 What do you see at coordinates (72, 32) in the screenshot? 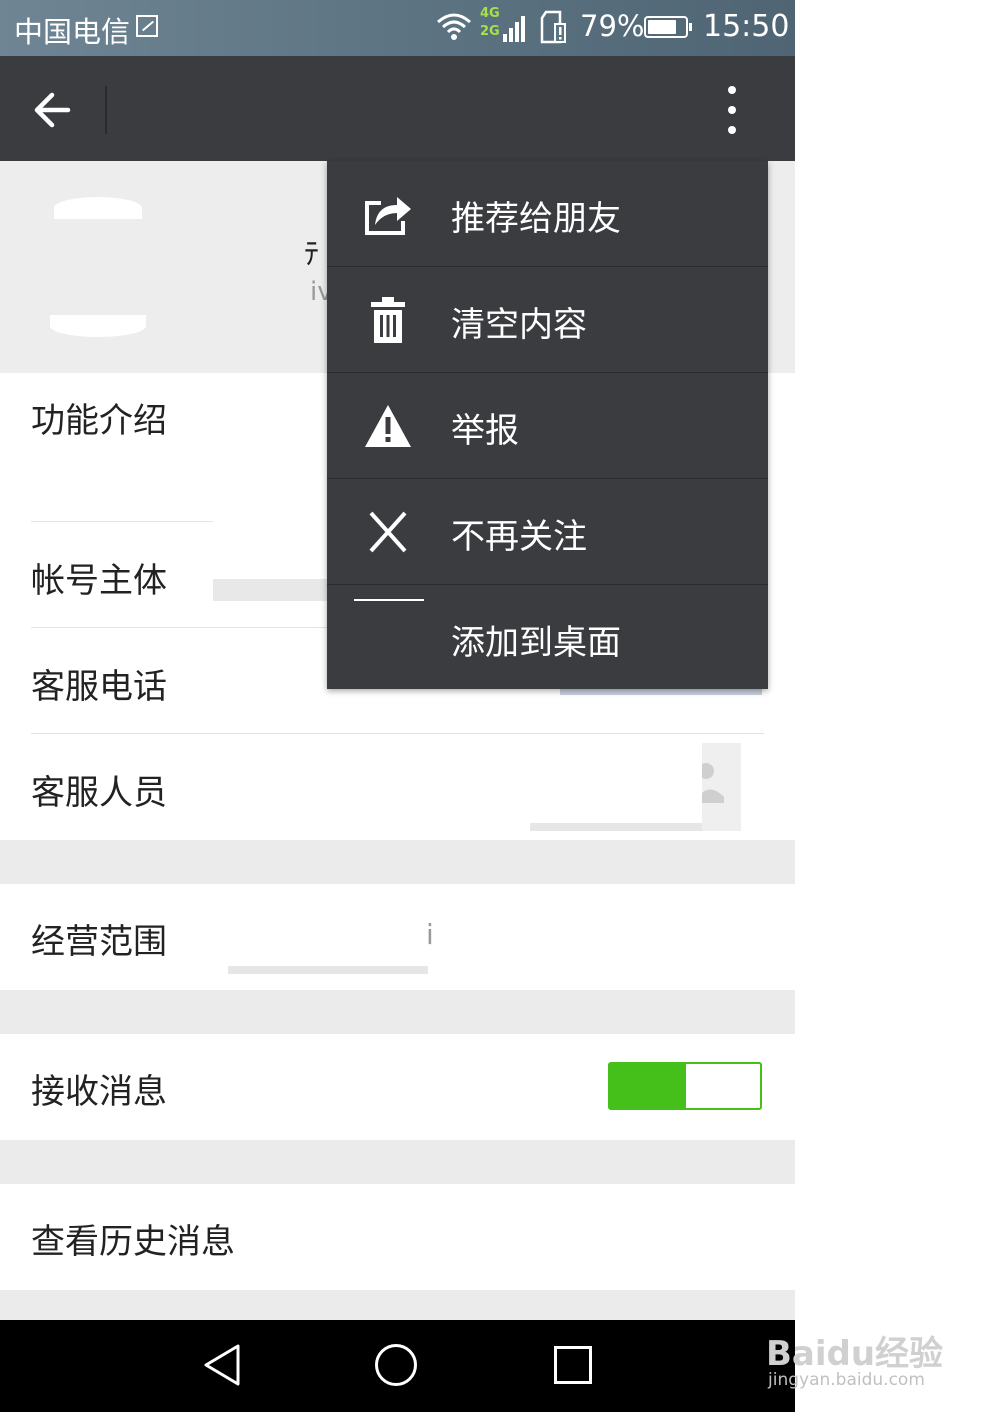
I see `carrier-name: 中国电信` at bounding box center [72, 32].